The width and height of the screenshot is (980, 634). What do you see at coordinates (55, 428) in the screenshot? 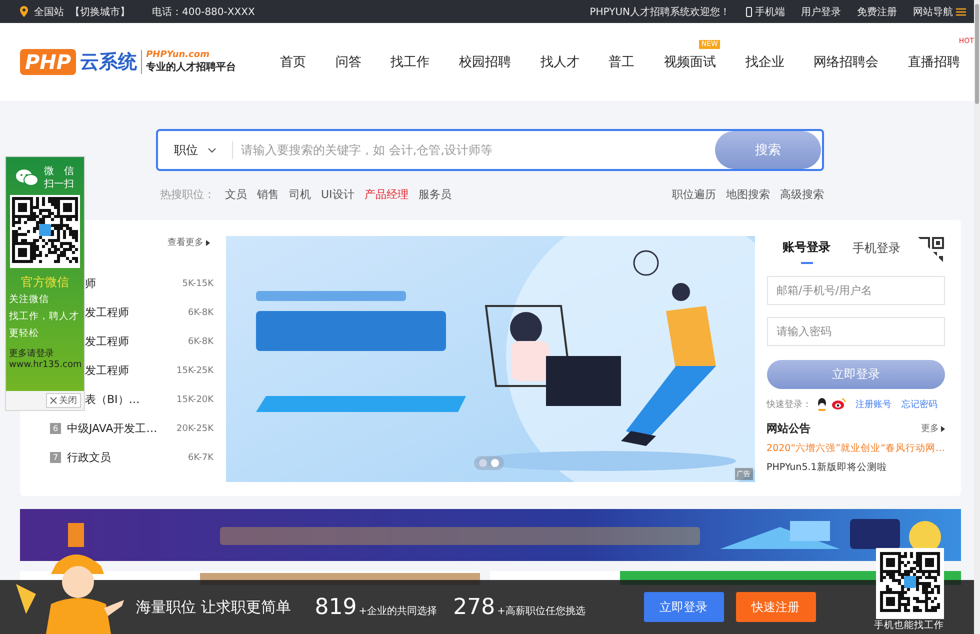
I see `rank-badge: 6` at bounding box center [55, 428].